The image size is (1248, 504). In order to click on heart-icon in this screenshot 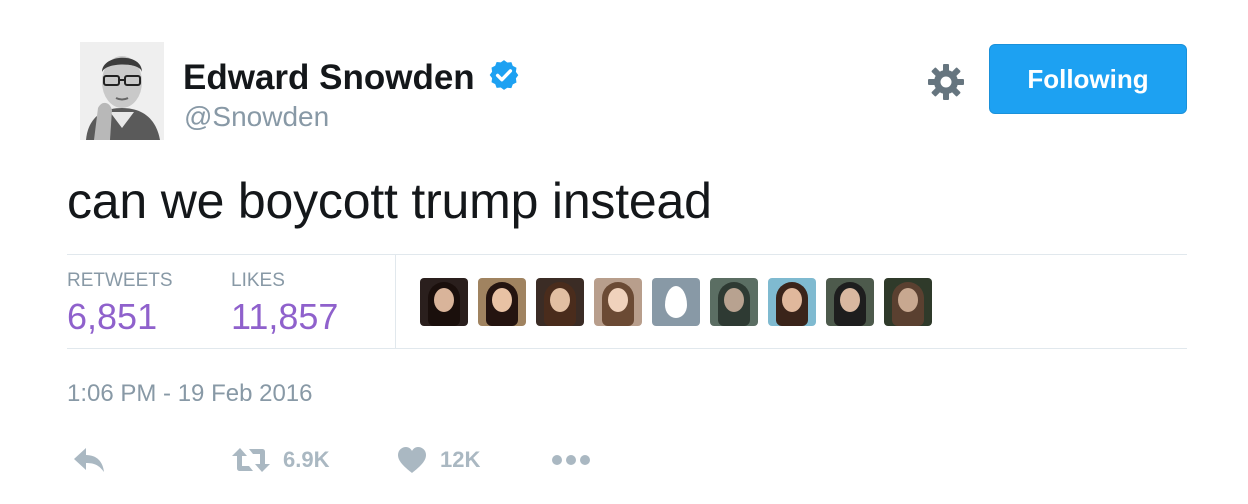, I will do `click(412, 460)`.